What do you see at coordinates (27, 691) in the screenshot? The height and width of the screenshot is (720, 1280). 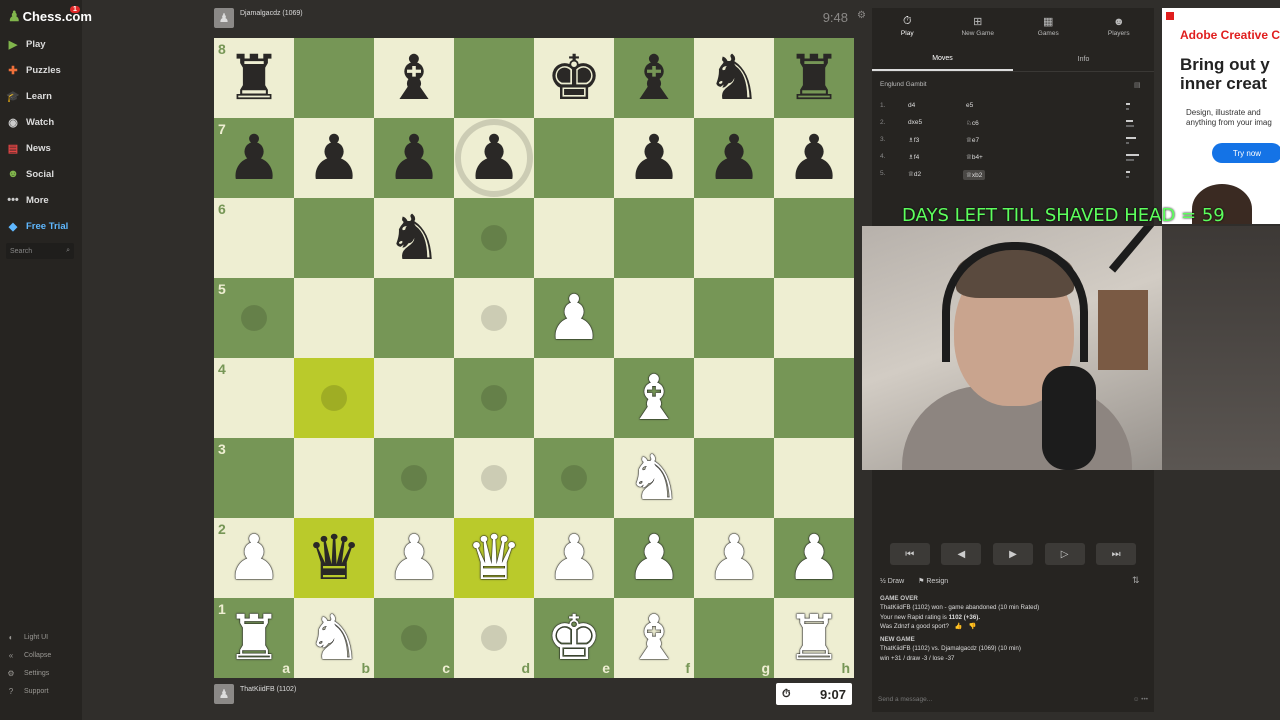 I see `sidebar-bottom-support: ? Support` at bounding box center [27, 691].